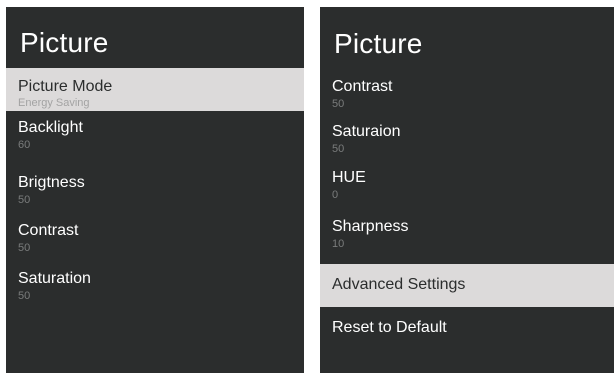 The height and width of the screenshot is (374, 614). I want to click on menu-item-value: 60, so click(24, 145).